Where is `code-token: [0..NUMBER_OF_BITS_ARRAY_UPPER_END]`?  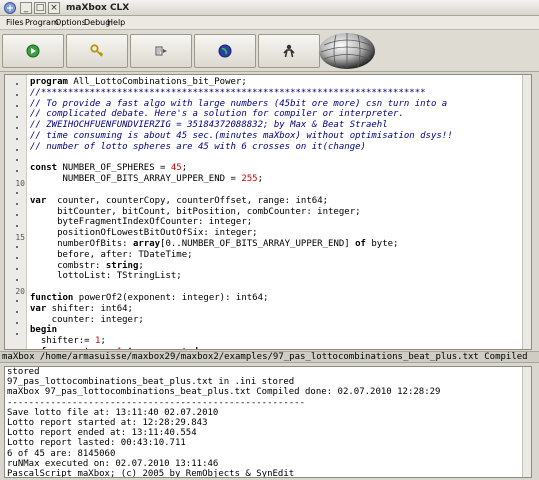 code-token: [0..NUMBER_OF_BITS_ARRAY_UPPER_END] is located at coordinates (258, 243).